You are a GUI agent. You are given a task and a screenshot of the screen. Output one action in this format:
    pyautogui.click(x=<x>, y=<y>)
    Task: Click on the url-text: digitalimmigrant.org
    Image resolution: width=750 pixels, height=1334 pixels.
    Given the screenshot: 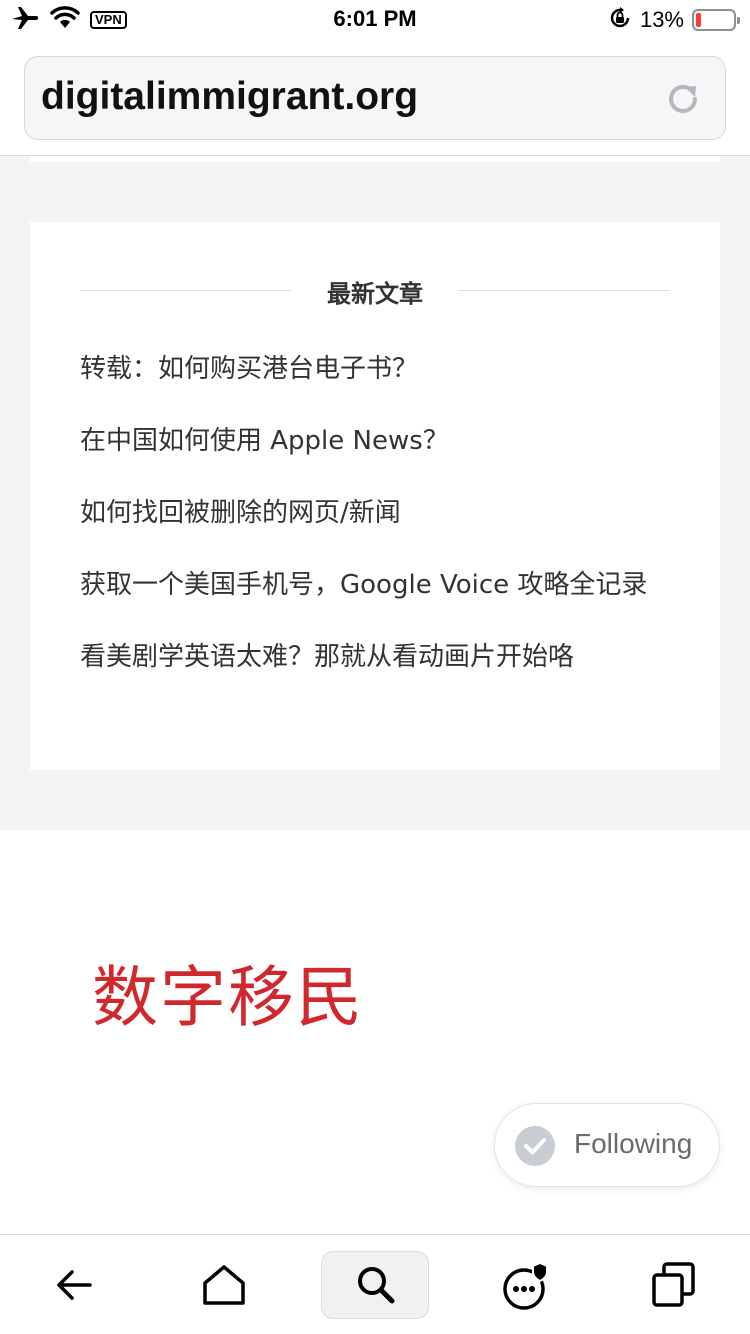 What is the action you would take?
    pyautogui.click(x=229, y=97)
    